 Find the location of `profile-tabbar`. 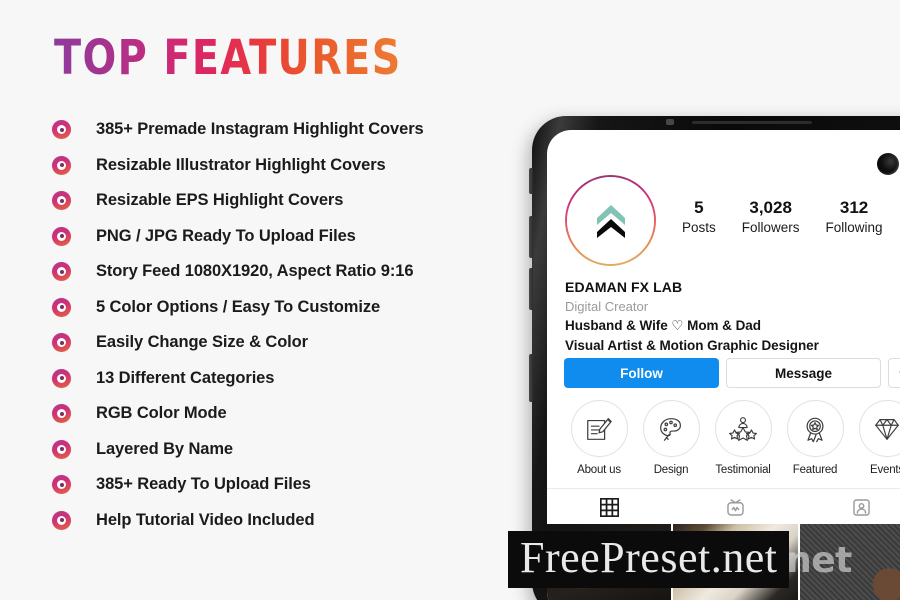

profile-tabbar is located at coordinates (723, 506).